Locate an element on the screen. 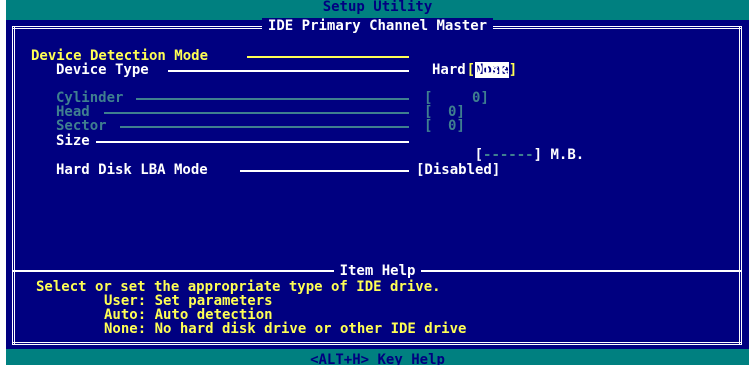 The width and height of the screenshot is (749, 365). key-help-hint: <ALT+H> Key Help is located at coordinates (377, 359).